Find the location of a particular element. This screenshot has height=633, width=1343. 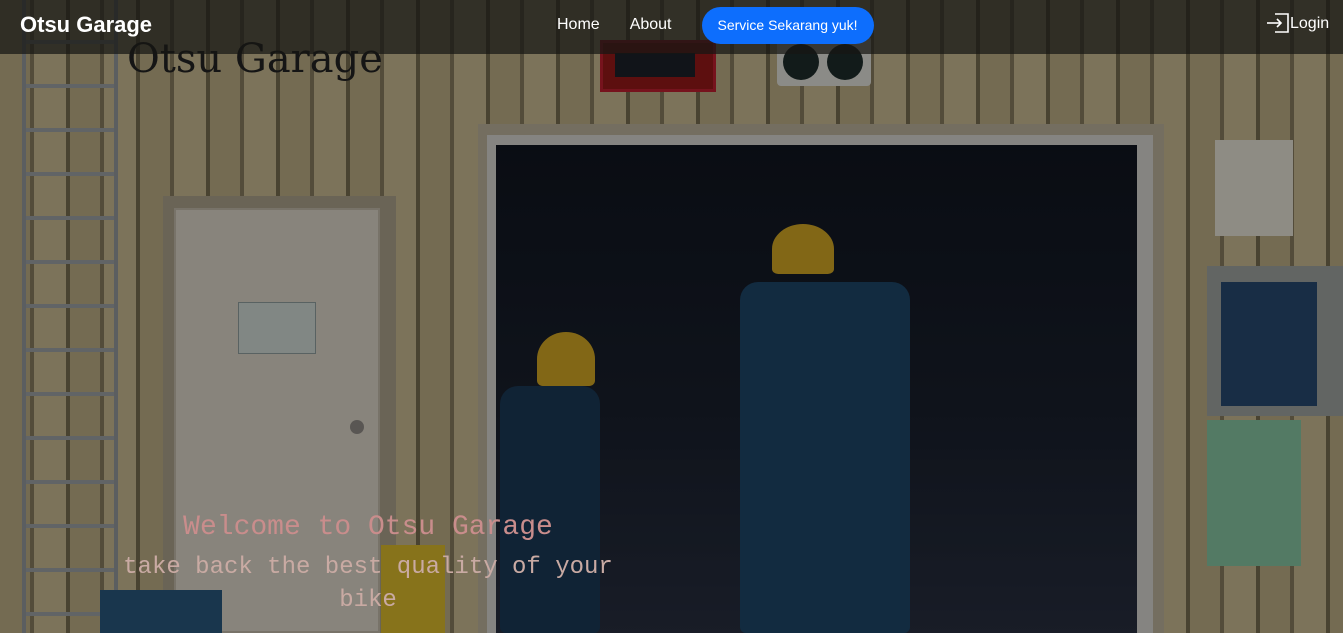

brand-link: Otsu Garage is located at coordinates (86, 25).